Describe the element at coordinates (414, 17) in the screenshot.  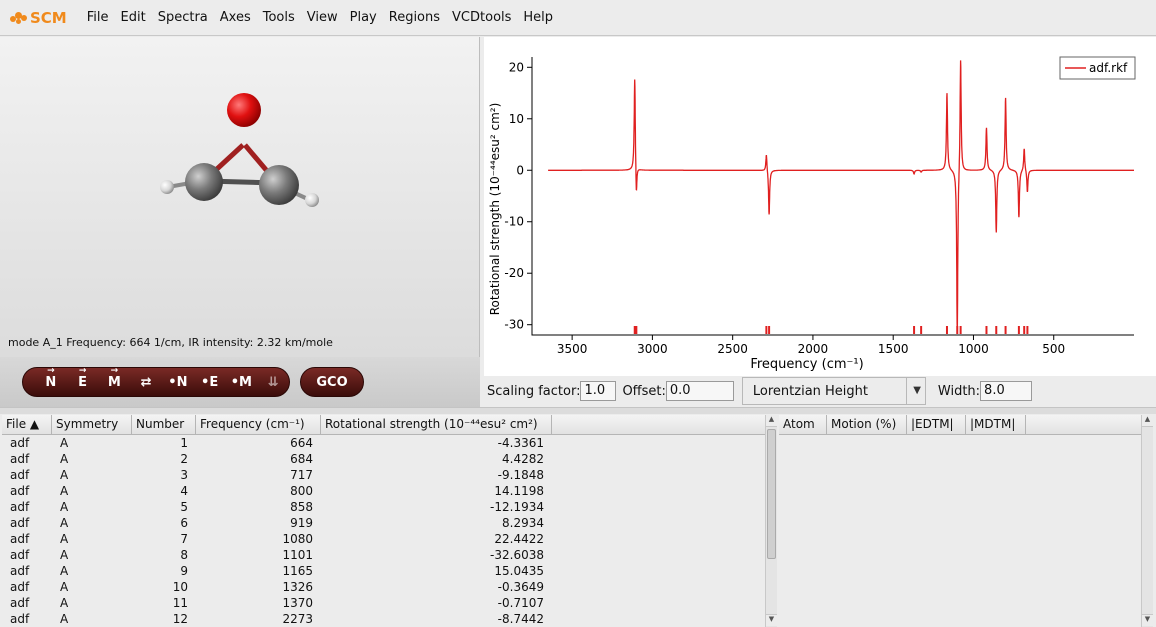
I see `menu-regions: Regions` at that location.